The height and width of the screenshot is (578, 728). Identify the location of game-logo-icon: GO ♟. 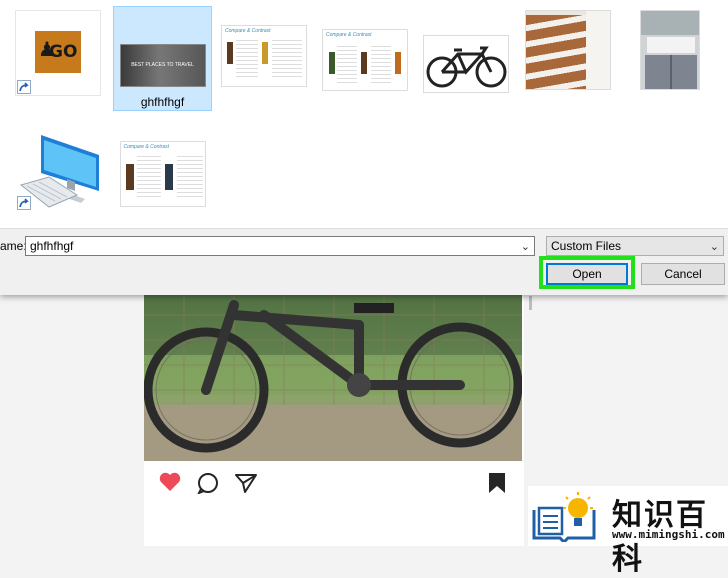
(58, 52).